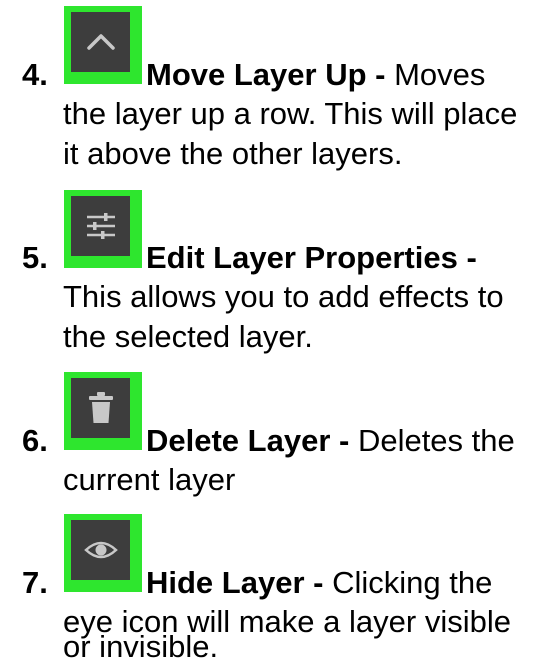 The width and height of the screenshot is (543, 667). Describe the element at coordinates (100, 550) in the screenshot. I see `eye-icon` at that location.